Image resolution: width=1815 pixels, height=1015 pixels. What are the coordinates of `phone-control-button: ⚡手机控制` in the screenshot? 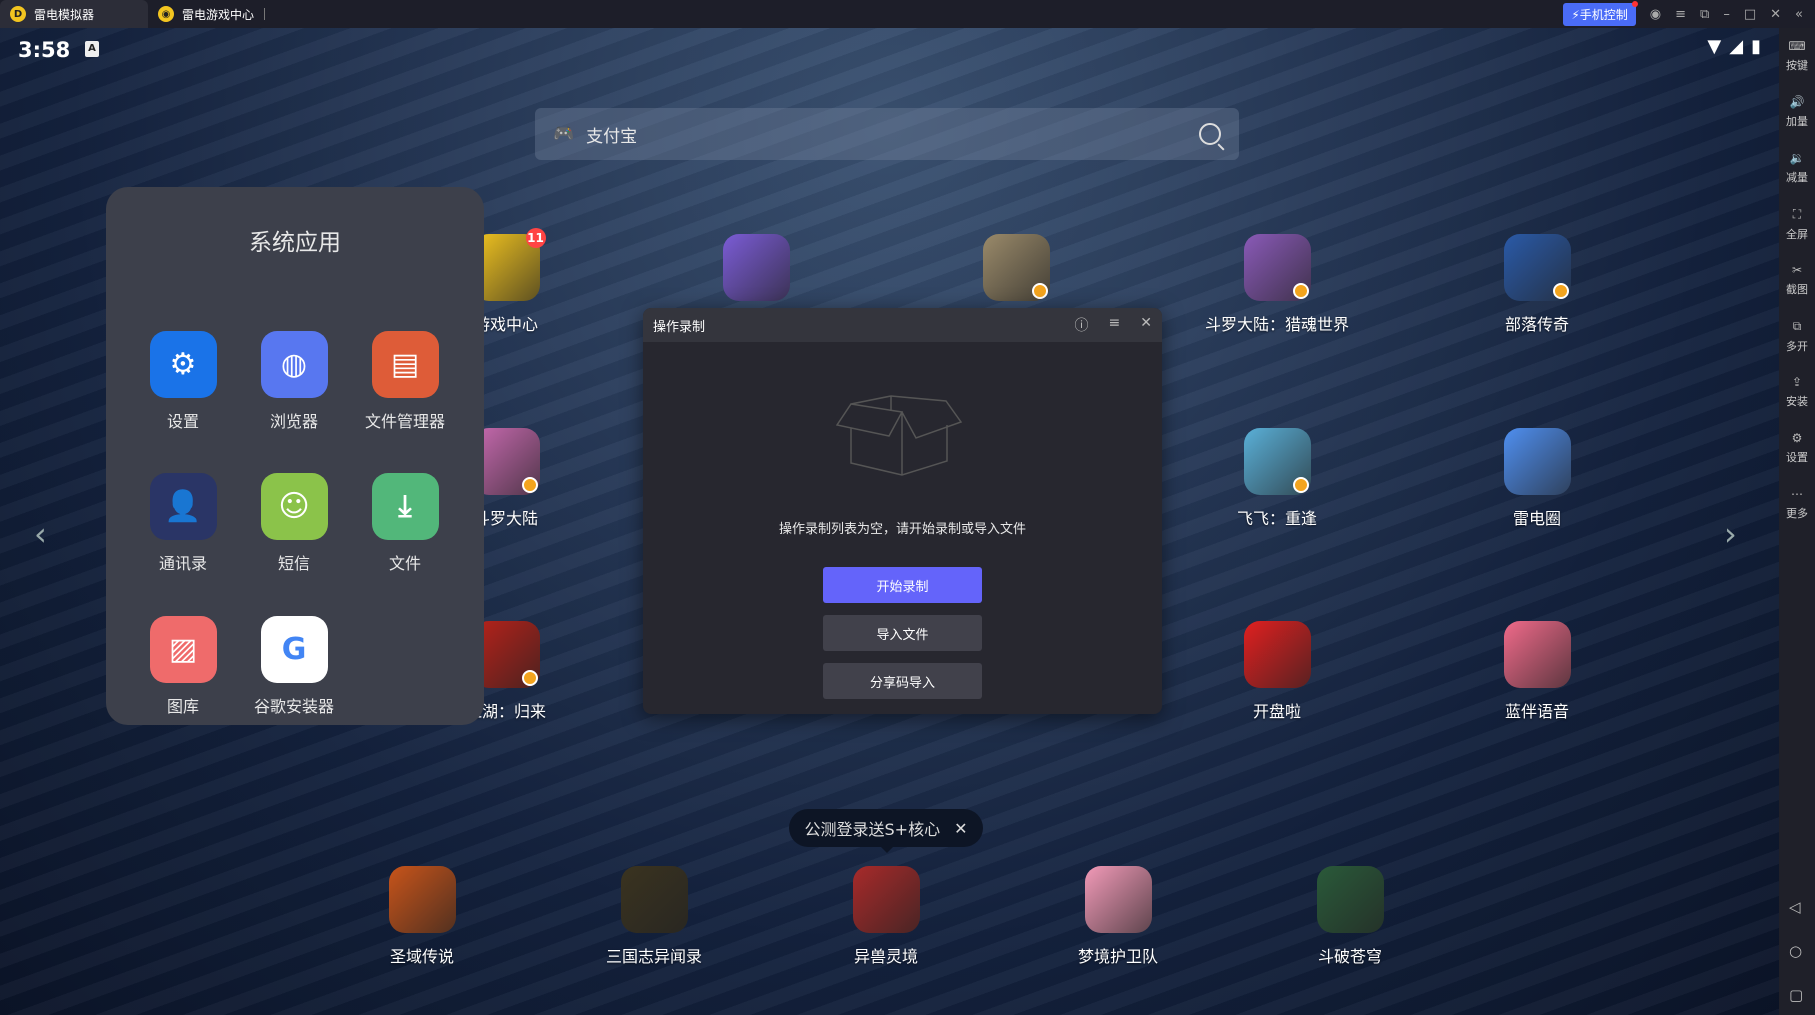 It's located at (1601, 13).